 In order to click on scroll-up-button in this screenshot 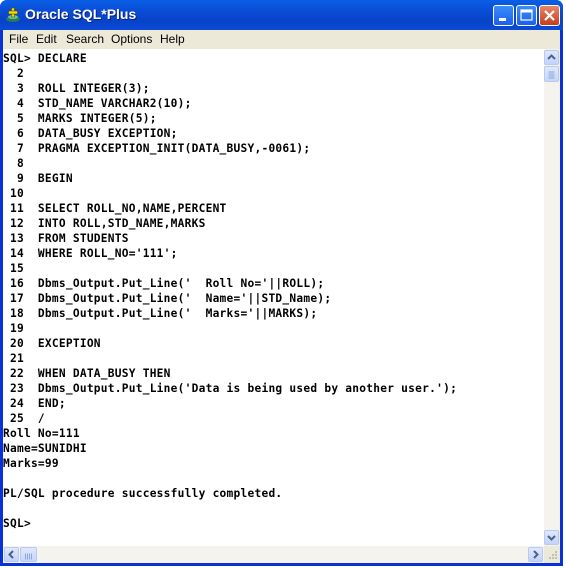, I will do `click(551, 57)`.